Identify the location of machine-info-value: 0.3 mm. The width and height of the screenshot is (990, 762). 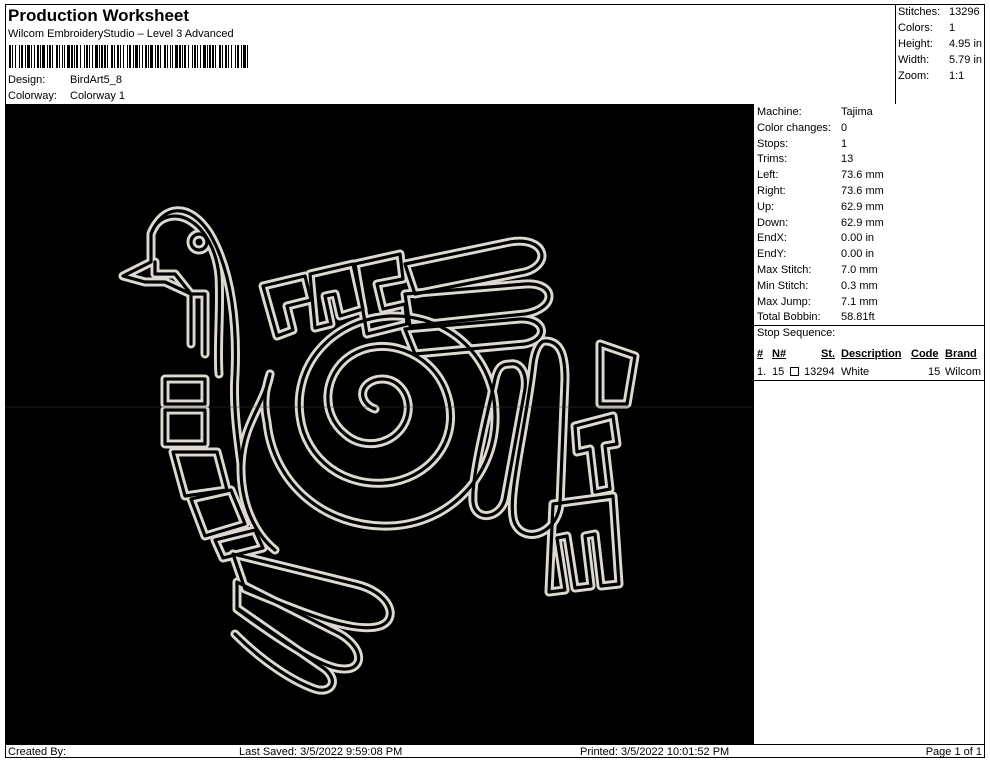
(859, 285).